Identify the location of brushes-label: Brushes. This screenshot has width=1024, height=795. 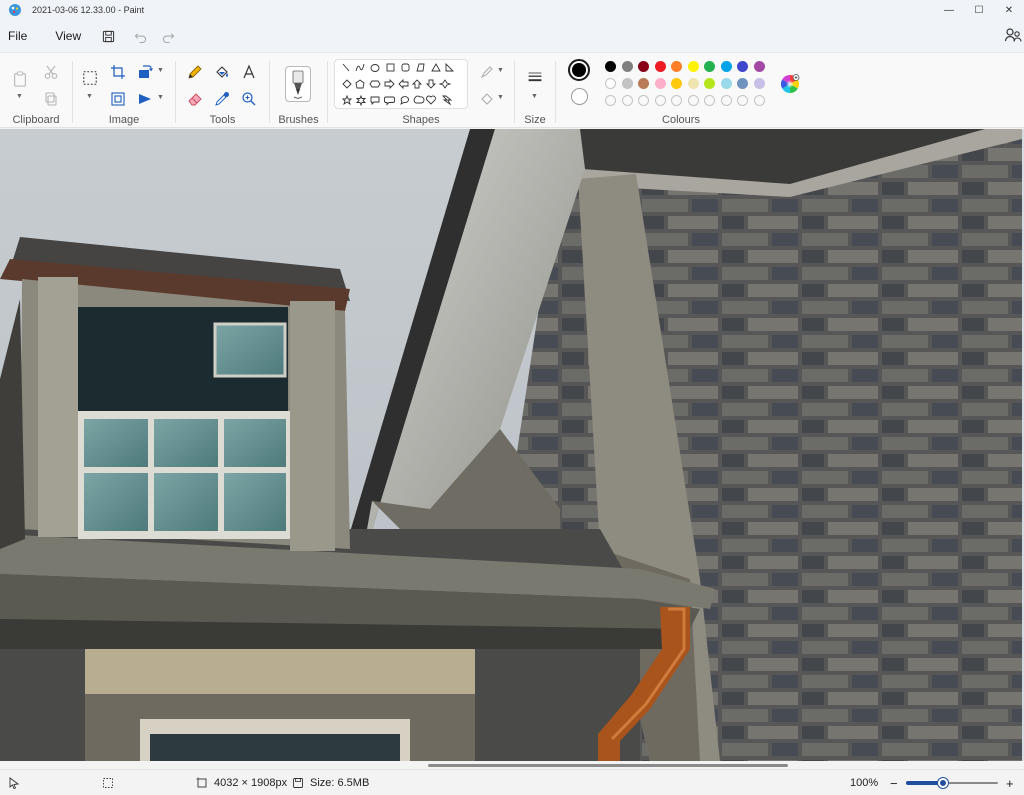
(298, 120).